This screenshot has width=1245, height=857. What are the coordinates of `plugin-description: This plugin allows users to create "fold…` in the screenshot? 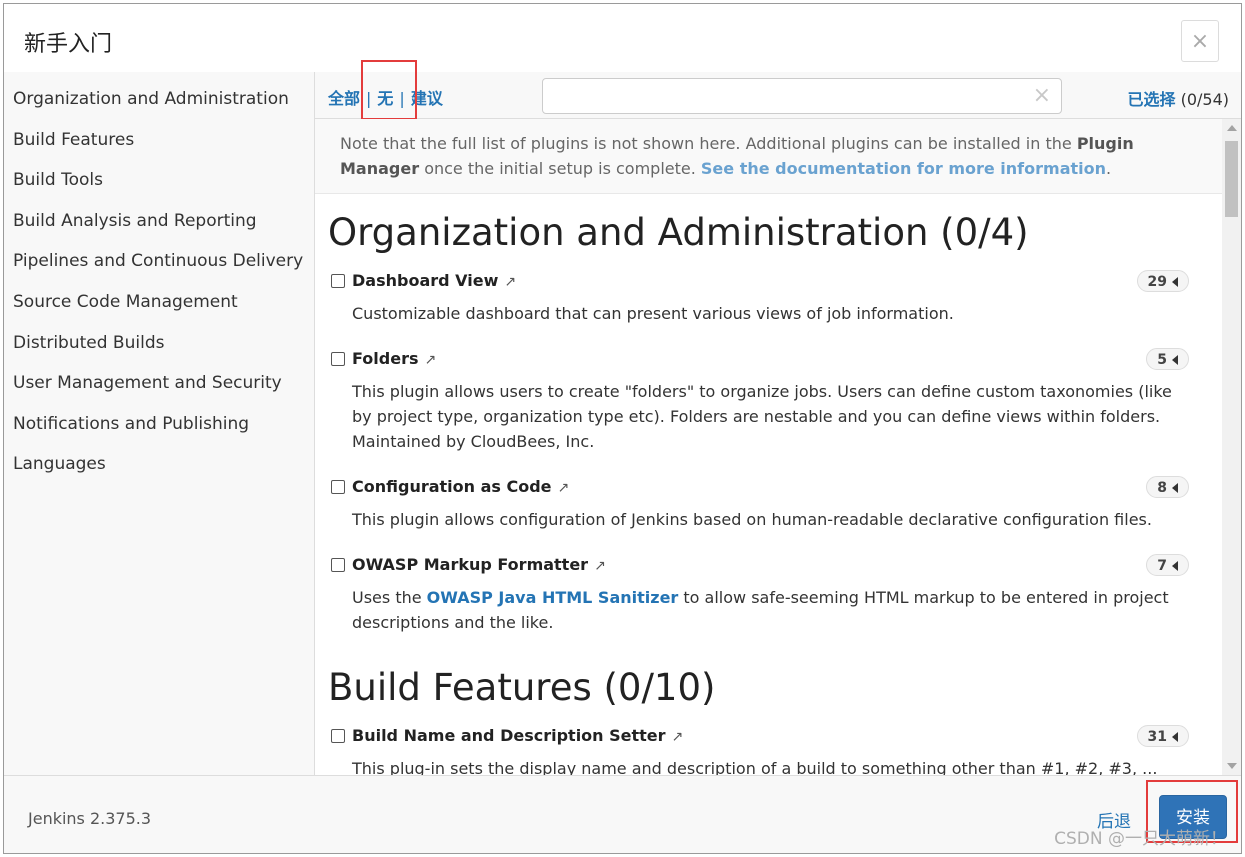 It's located at (762, 416).